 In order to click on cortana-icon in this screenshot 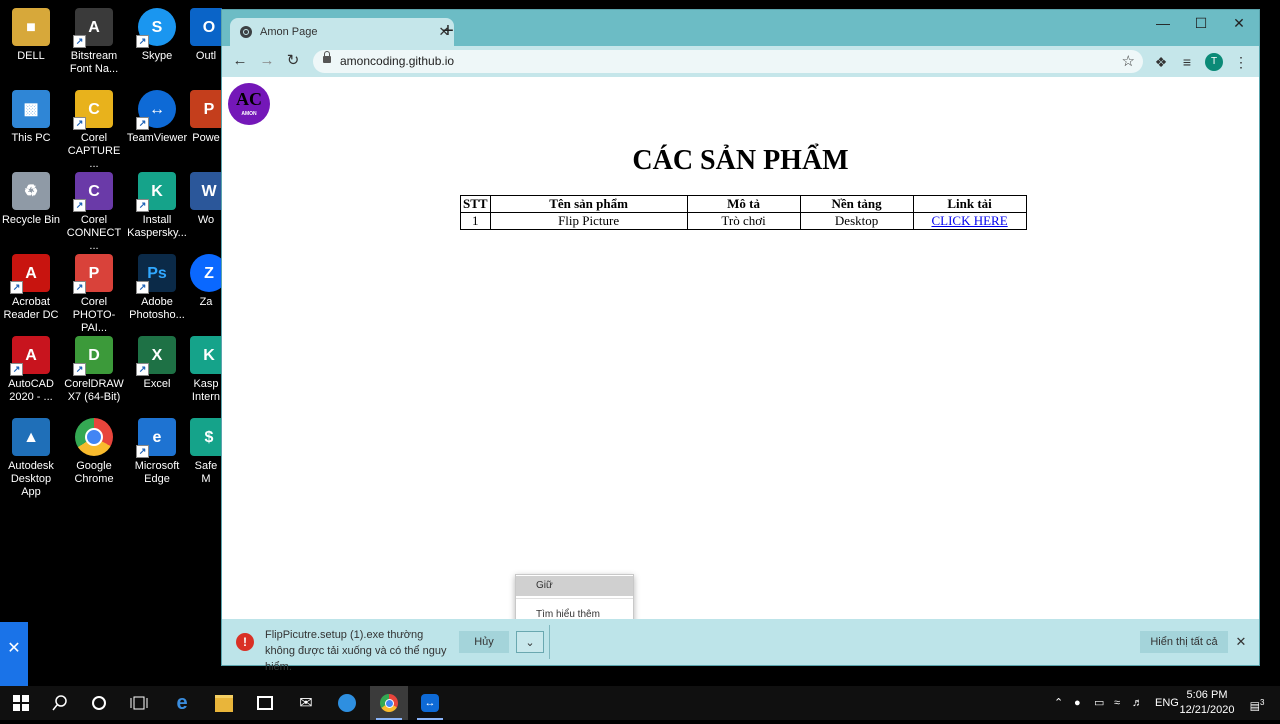, I will do `click(99, 703)`.